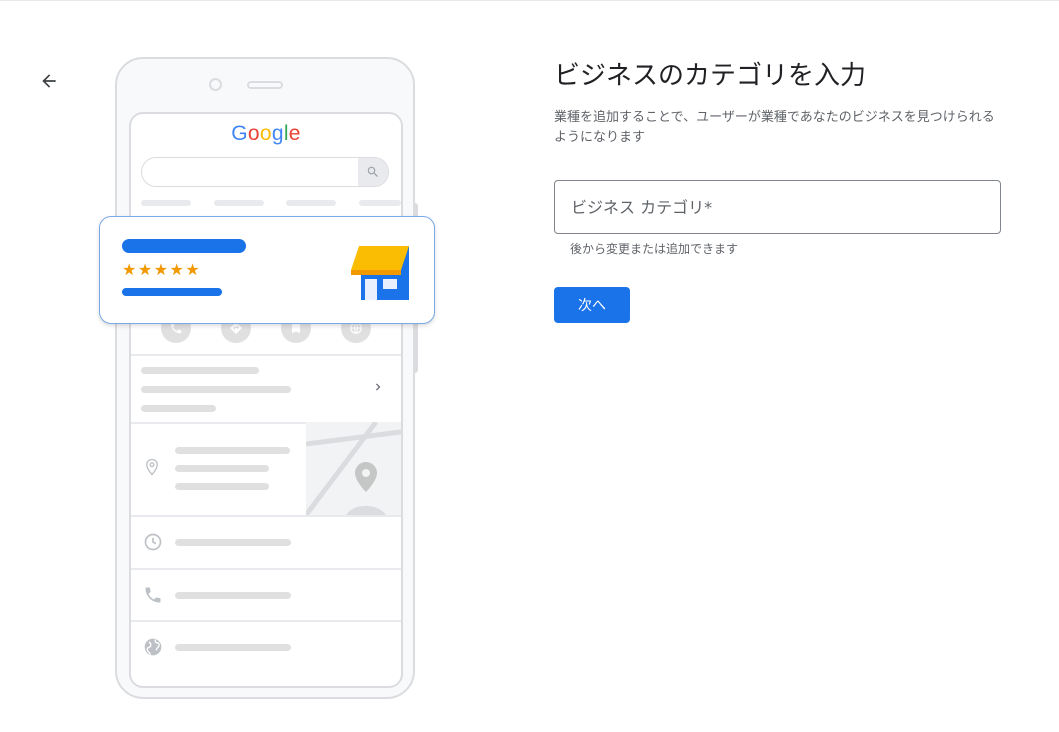 Image resolution: width=1059 pixels, height=732 pixels. What do you see at coordinates (172, 292) in the screenshot?
I see `card-subtitle-bar` at bounding box center [172, 292].